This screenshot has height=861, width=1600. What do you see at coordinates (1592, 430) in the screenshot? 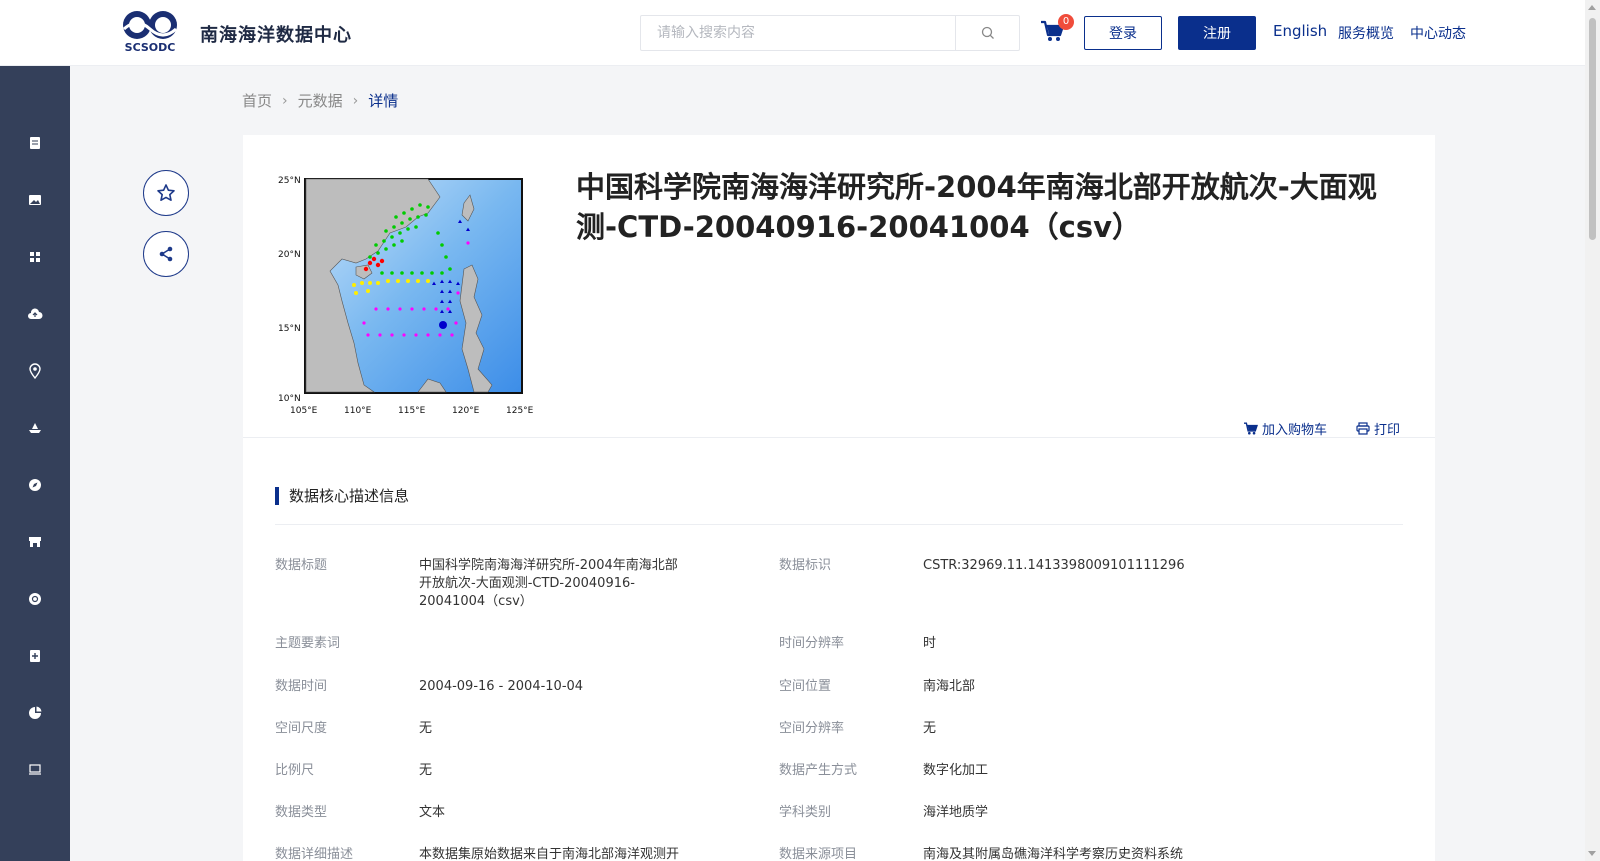
I see `page-scrollbar` at bounding box center [1592, 430].